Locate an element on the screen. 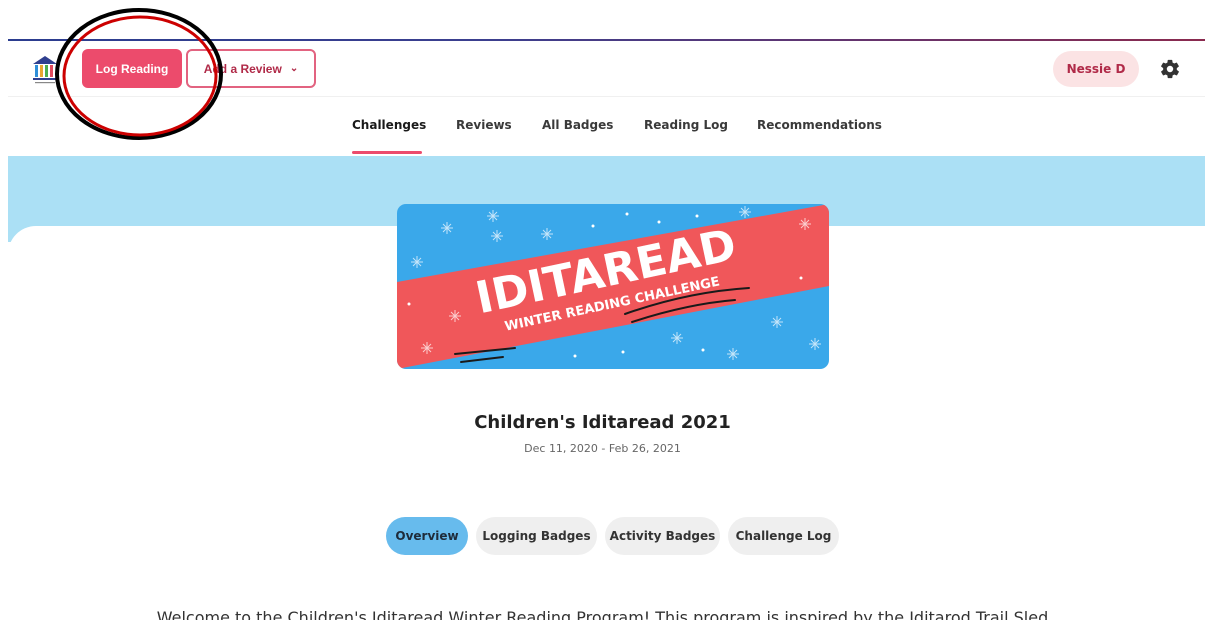 The height and width of the screenshot is (620, 1205). tab-reviews: Reviews is located at coordinates (484, 125).